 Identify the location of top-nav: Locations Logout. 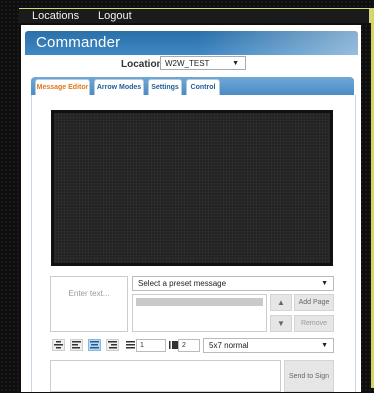
(195, 15).